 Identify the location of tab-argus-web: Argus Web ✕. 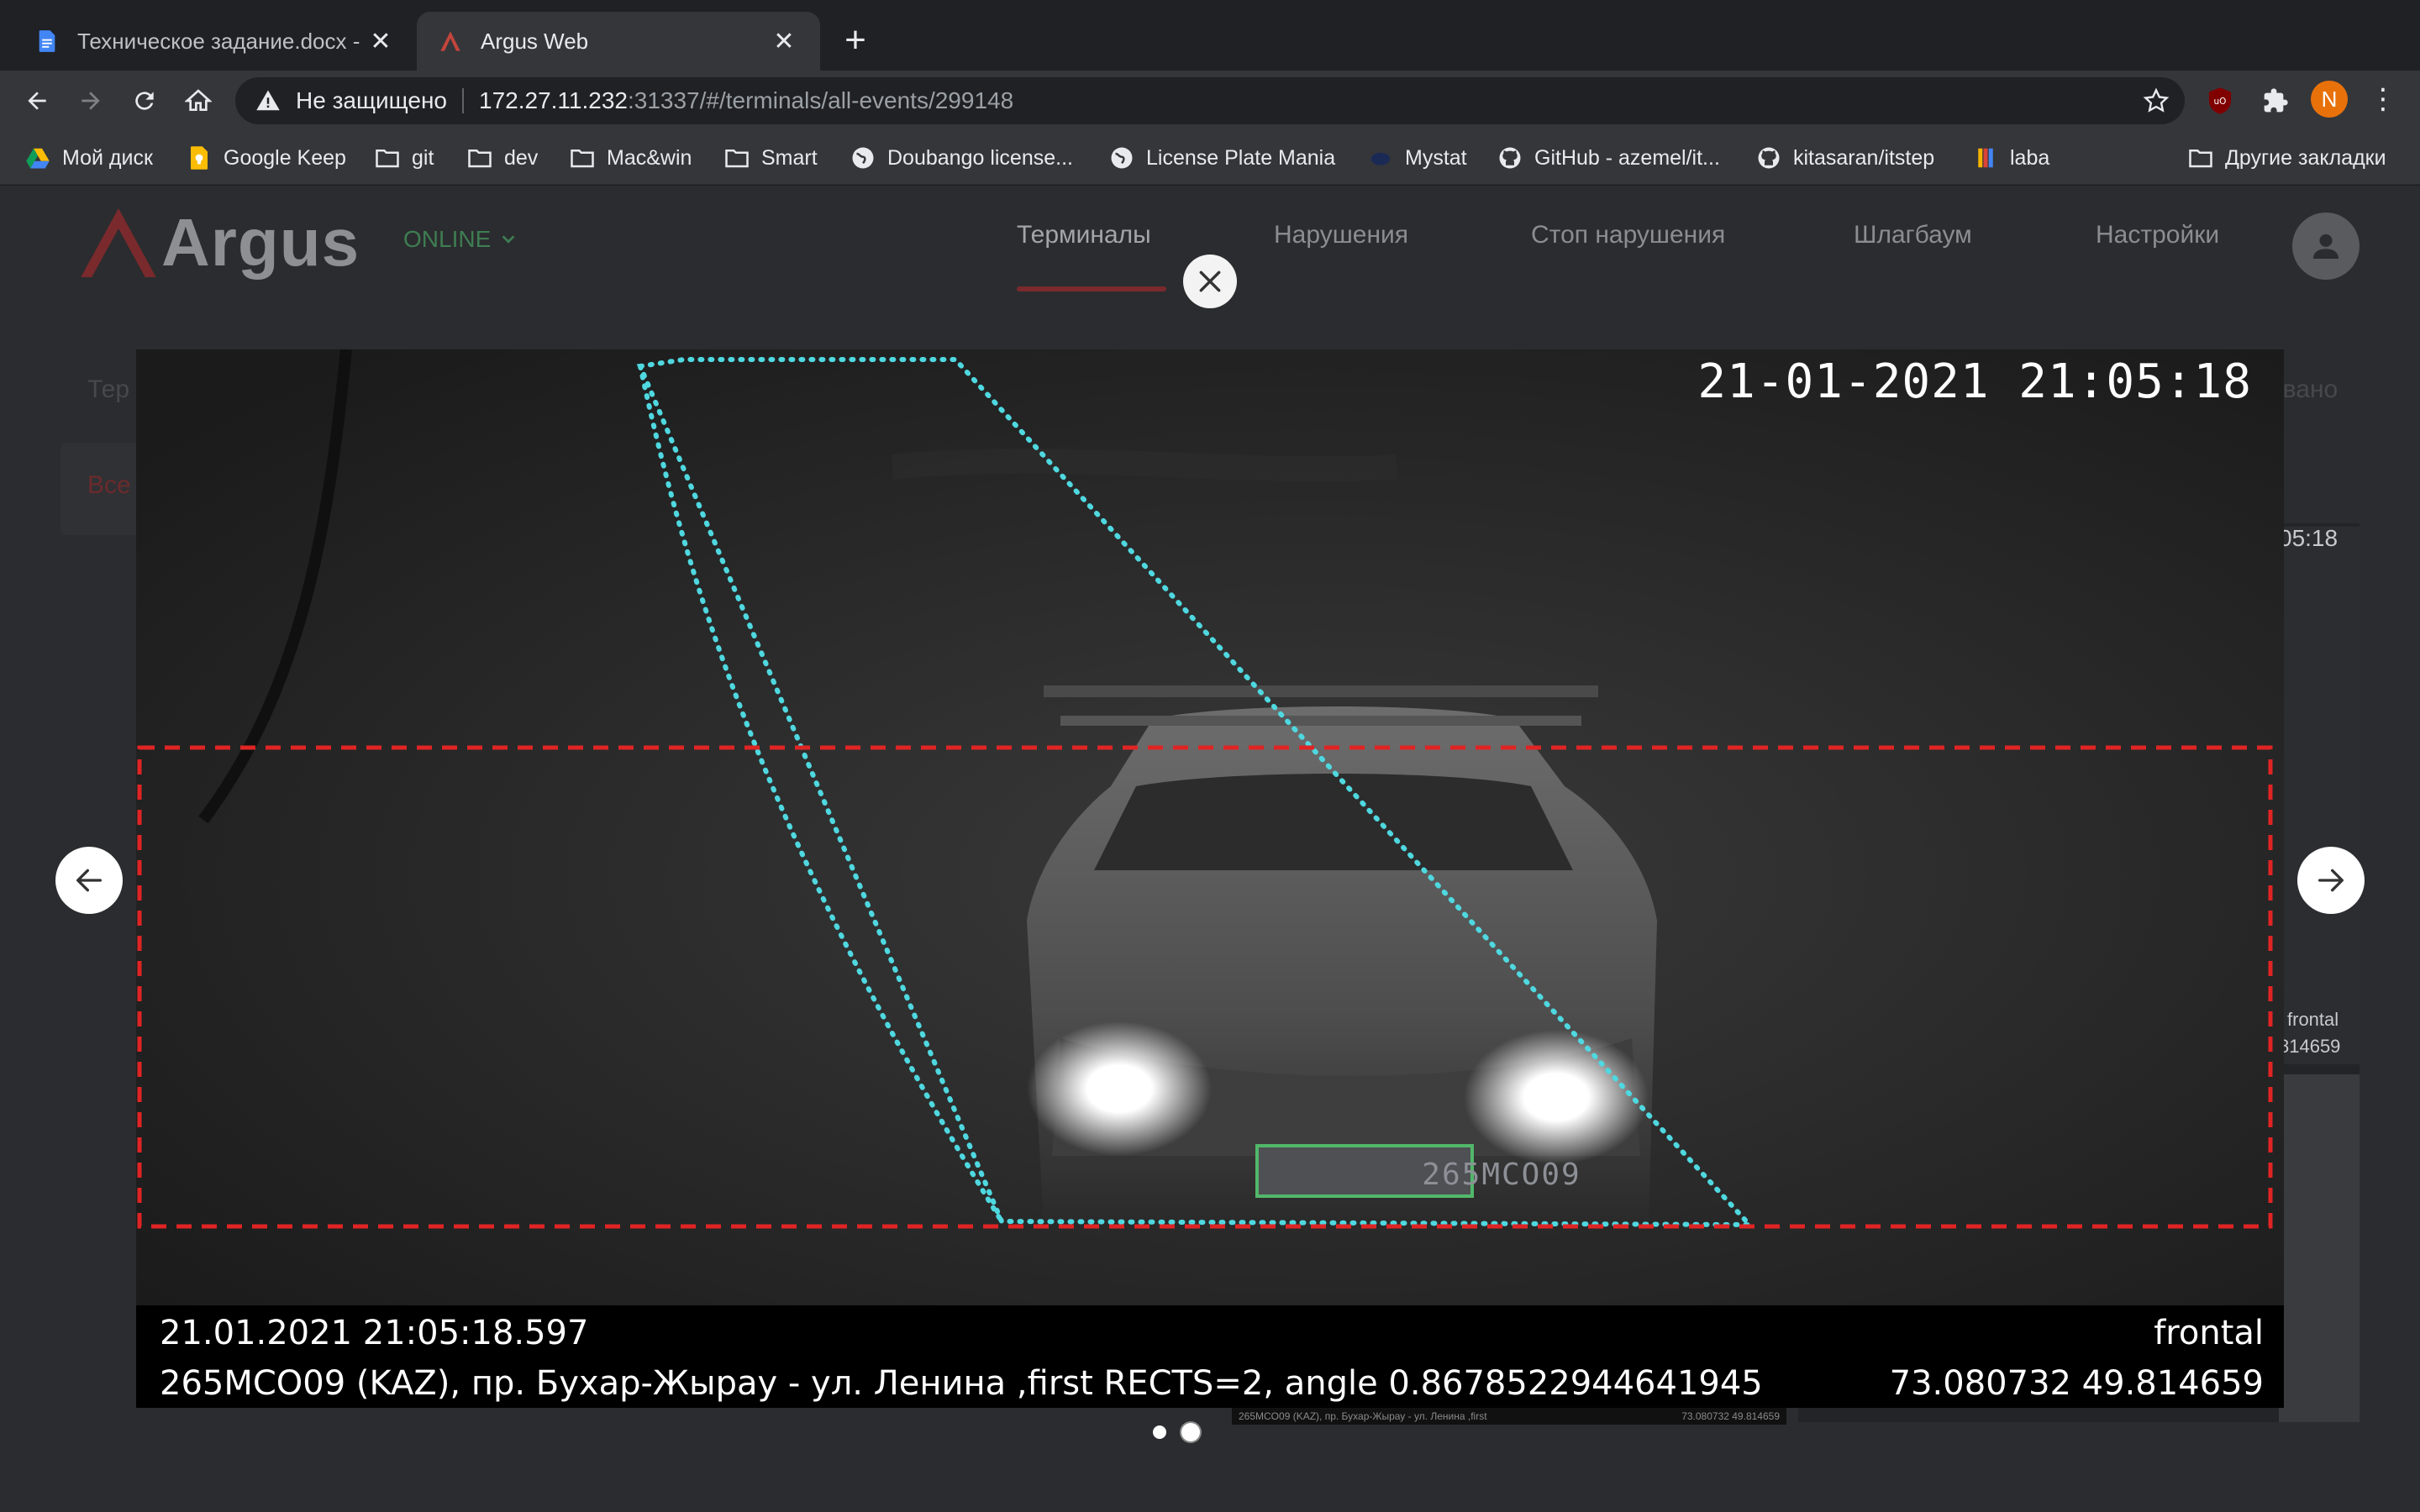
(618, 41).